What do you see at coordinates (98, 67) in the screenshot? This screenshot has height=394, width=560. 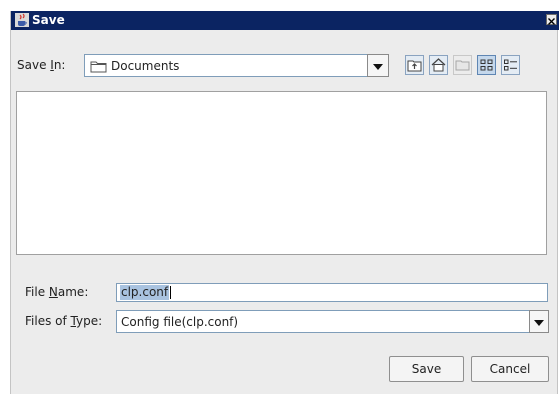 I see `folder-icon` at bounding box center [98, 67].